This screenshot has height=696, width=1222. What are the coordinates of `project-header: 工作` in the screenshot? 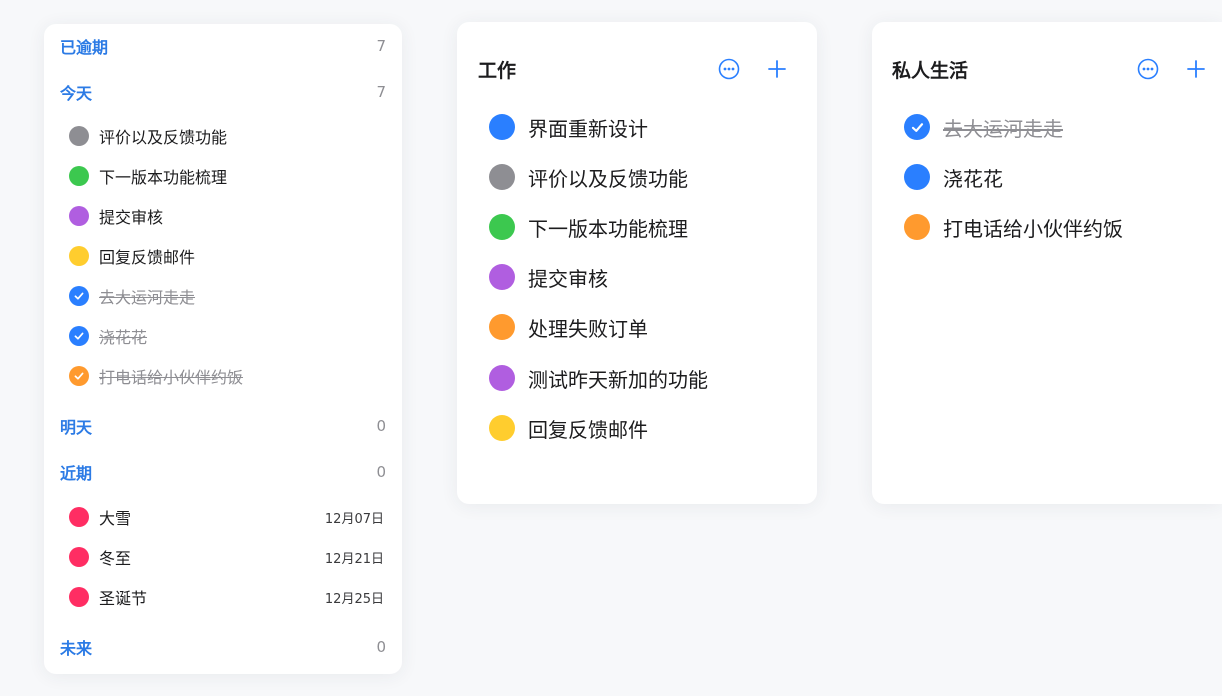 It's located at (633, 69).